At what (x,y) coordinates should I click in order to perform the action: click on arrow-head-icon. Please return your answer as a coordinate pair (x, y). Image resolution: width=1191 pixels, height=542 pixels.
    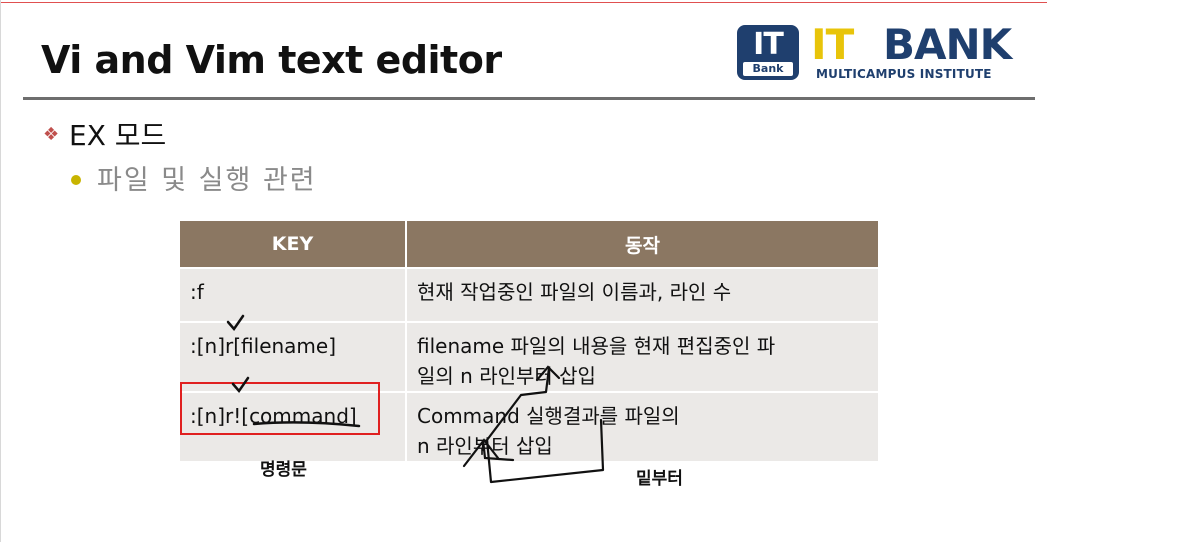
    Looking at the image, I should click on (481, 453).